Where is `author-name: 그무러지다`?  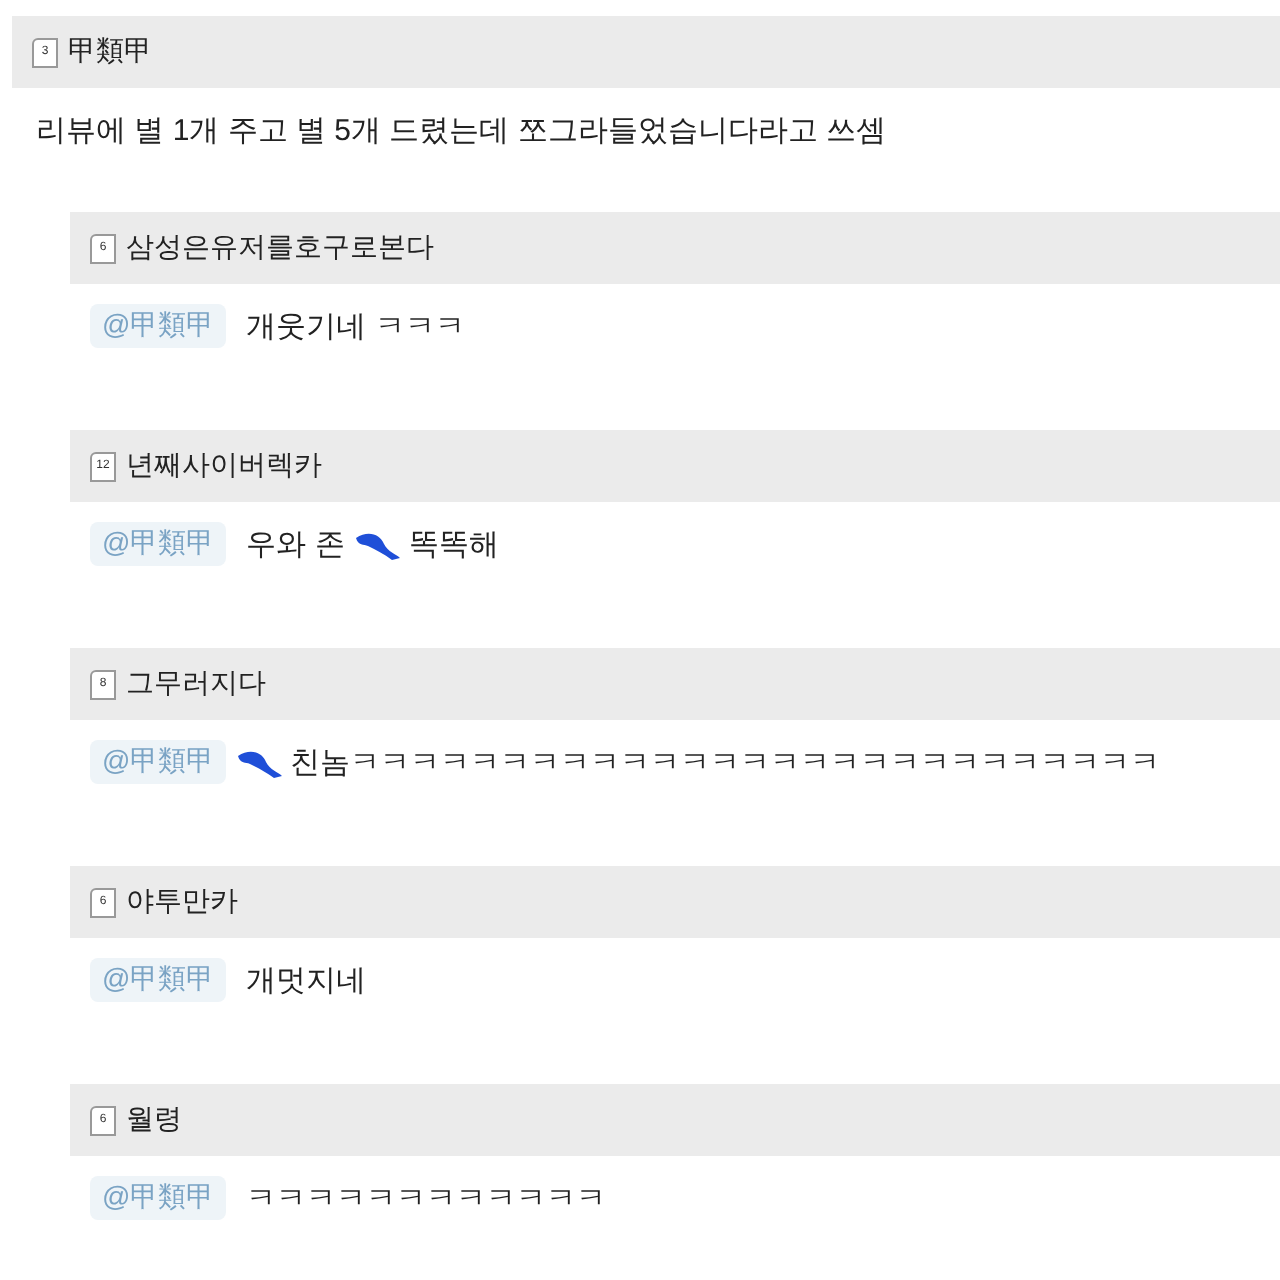
author-name: 그무러지다 is located at coordinates (196, 684).